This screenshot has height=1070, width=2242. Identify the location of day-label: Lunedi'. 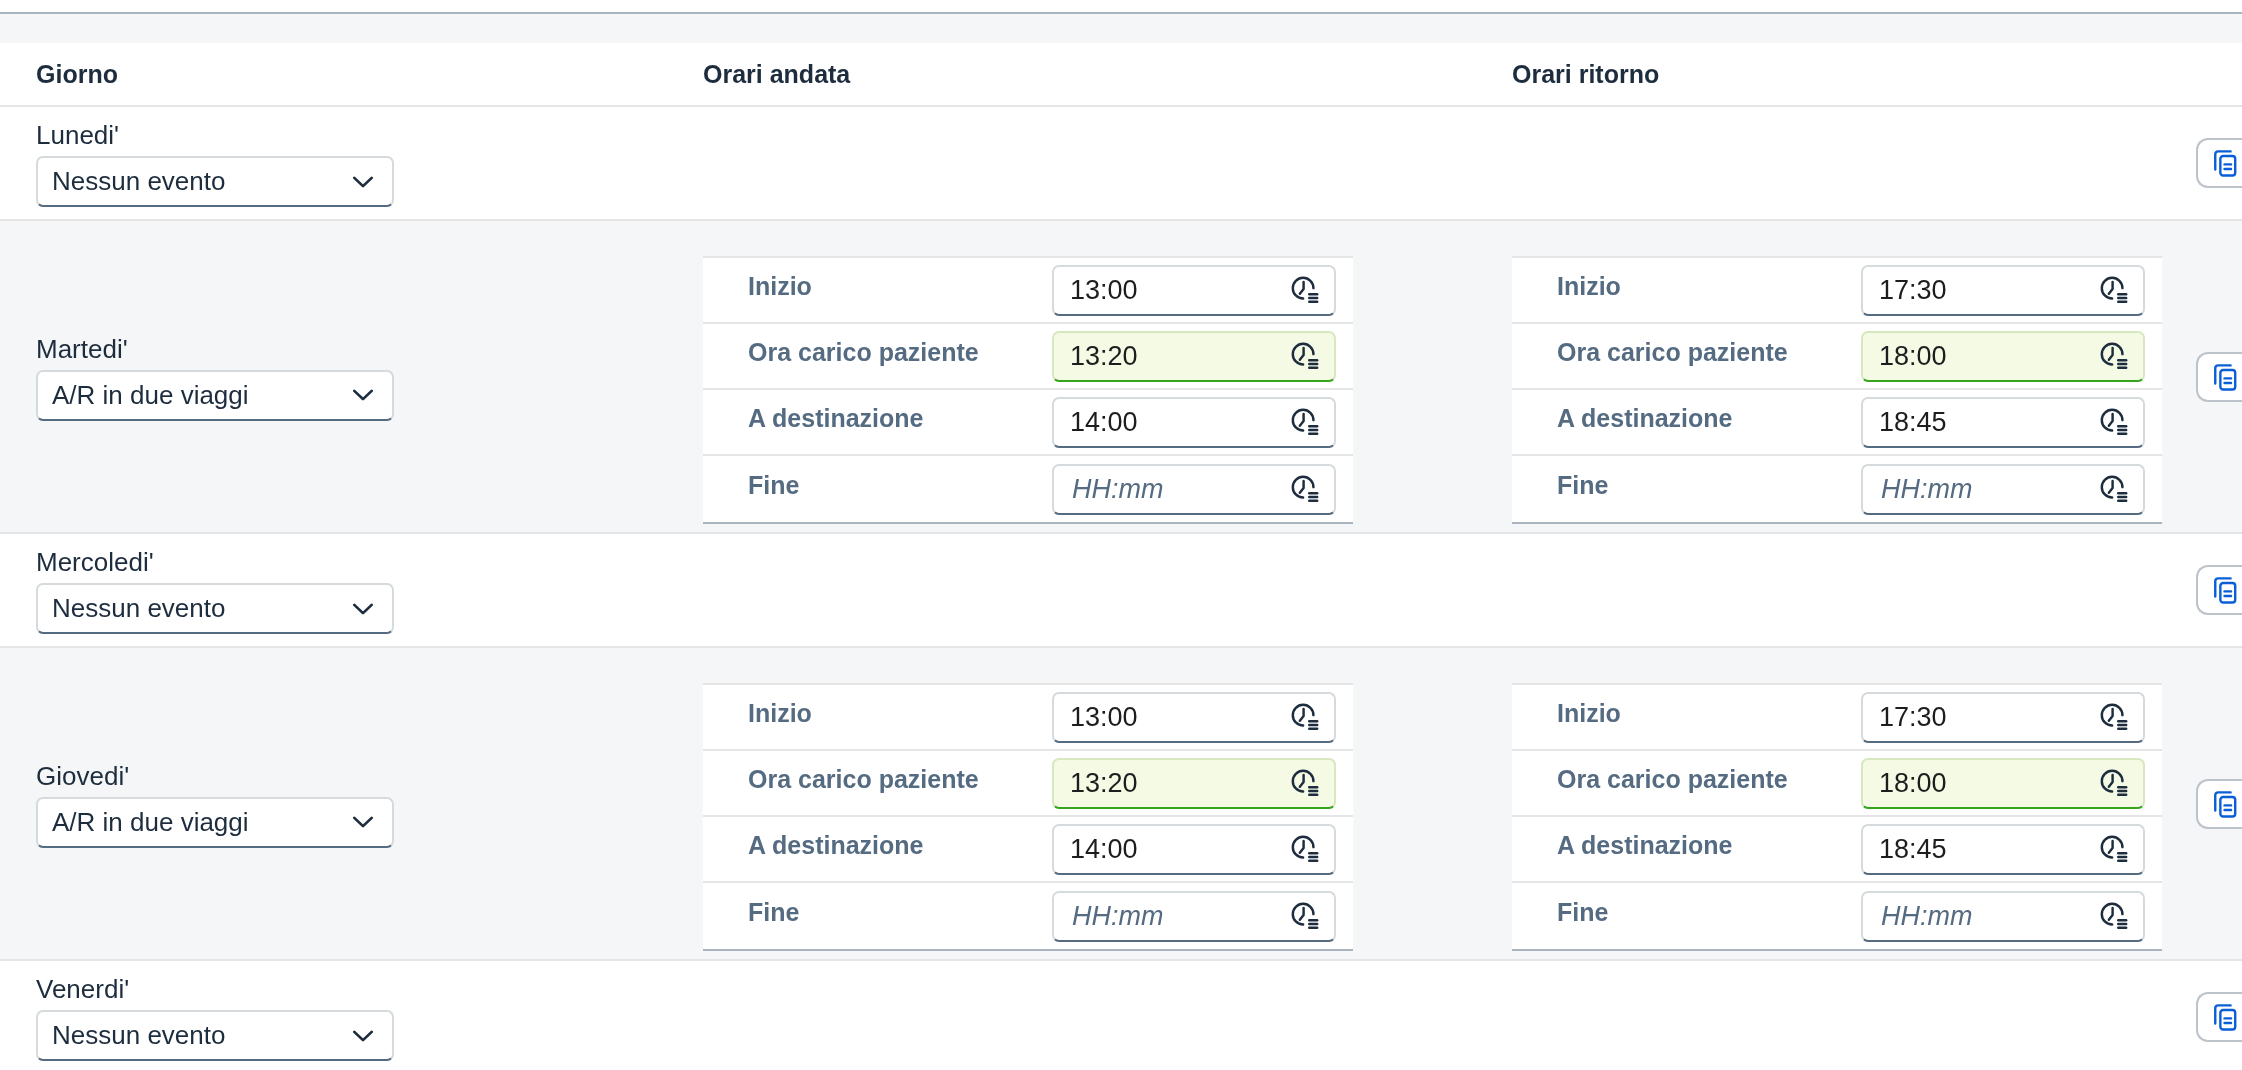
(78, 135).